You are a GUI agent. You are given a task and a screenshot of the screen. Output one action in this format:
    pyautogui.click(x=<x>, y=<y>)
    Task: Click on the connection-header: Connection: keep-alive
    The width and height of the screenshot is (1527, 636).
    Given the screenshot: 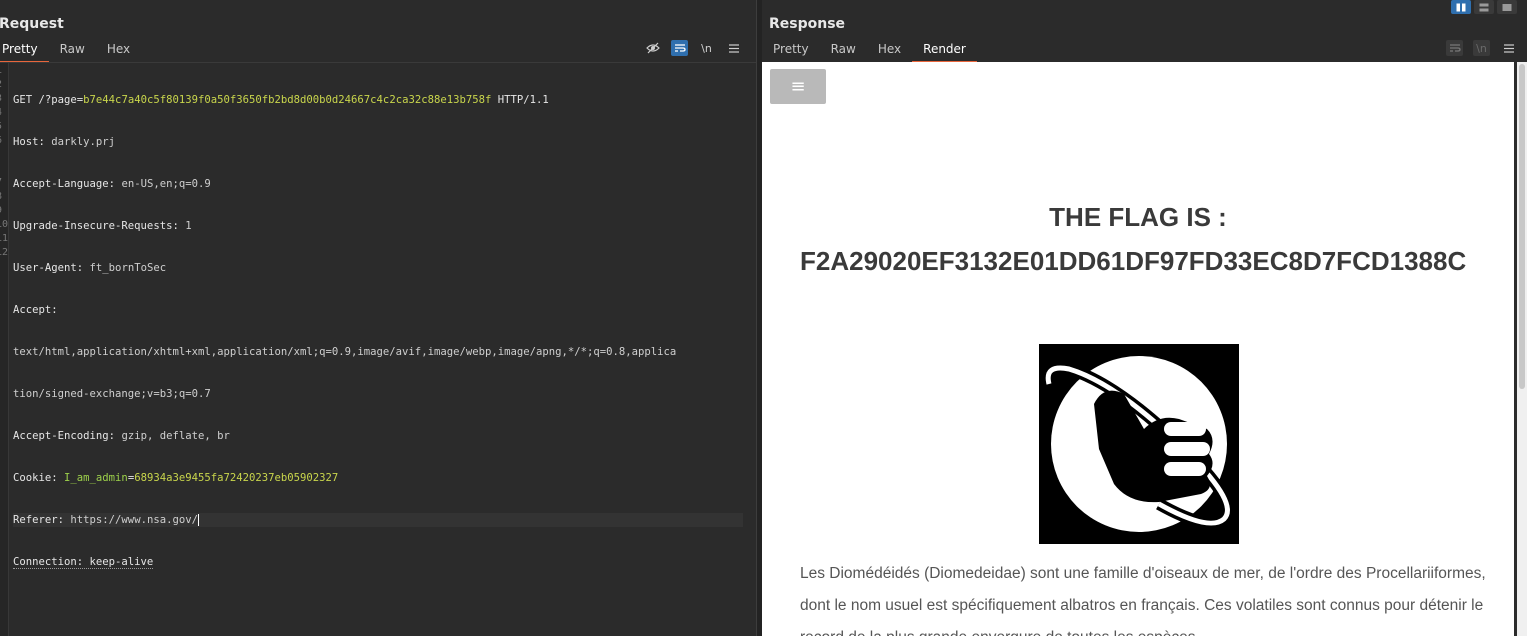 What is the action you would take?
    pyautogui.click(x=83, y=562)
    